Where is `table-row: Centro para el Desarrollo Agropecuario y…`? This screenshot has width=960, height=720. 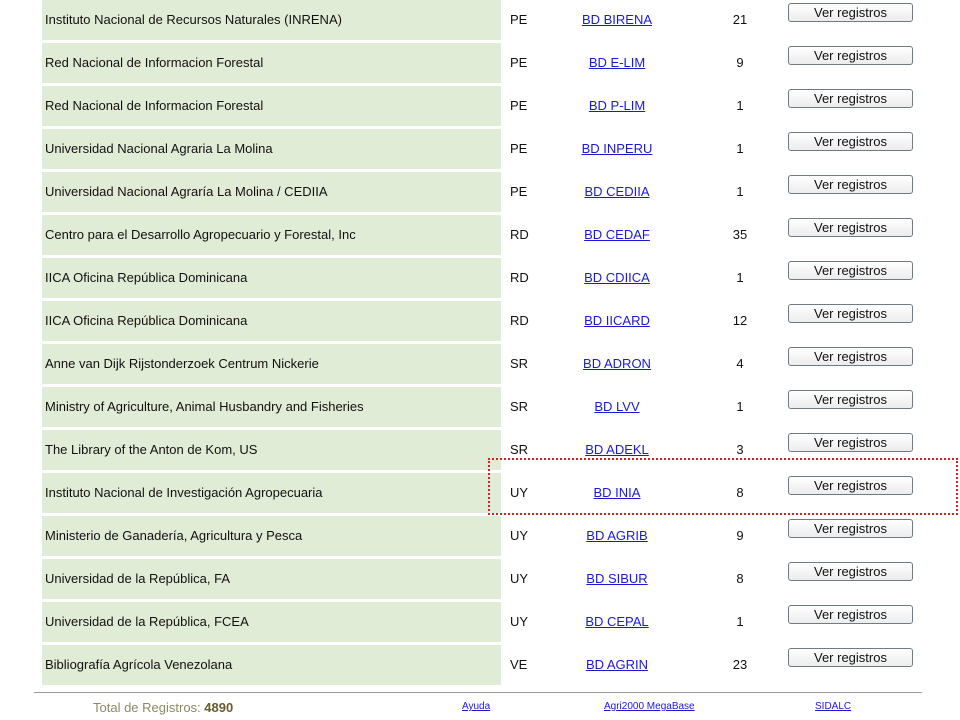
table-row: Centro para el Desarrollo Agropecuario y… is located at coordinates (492, 235).